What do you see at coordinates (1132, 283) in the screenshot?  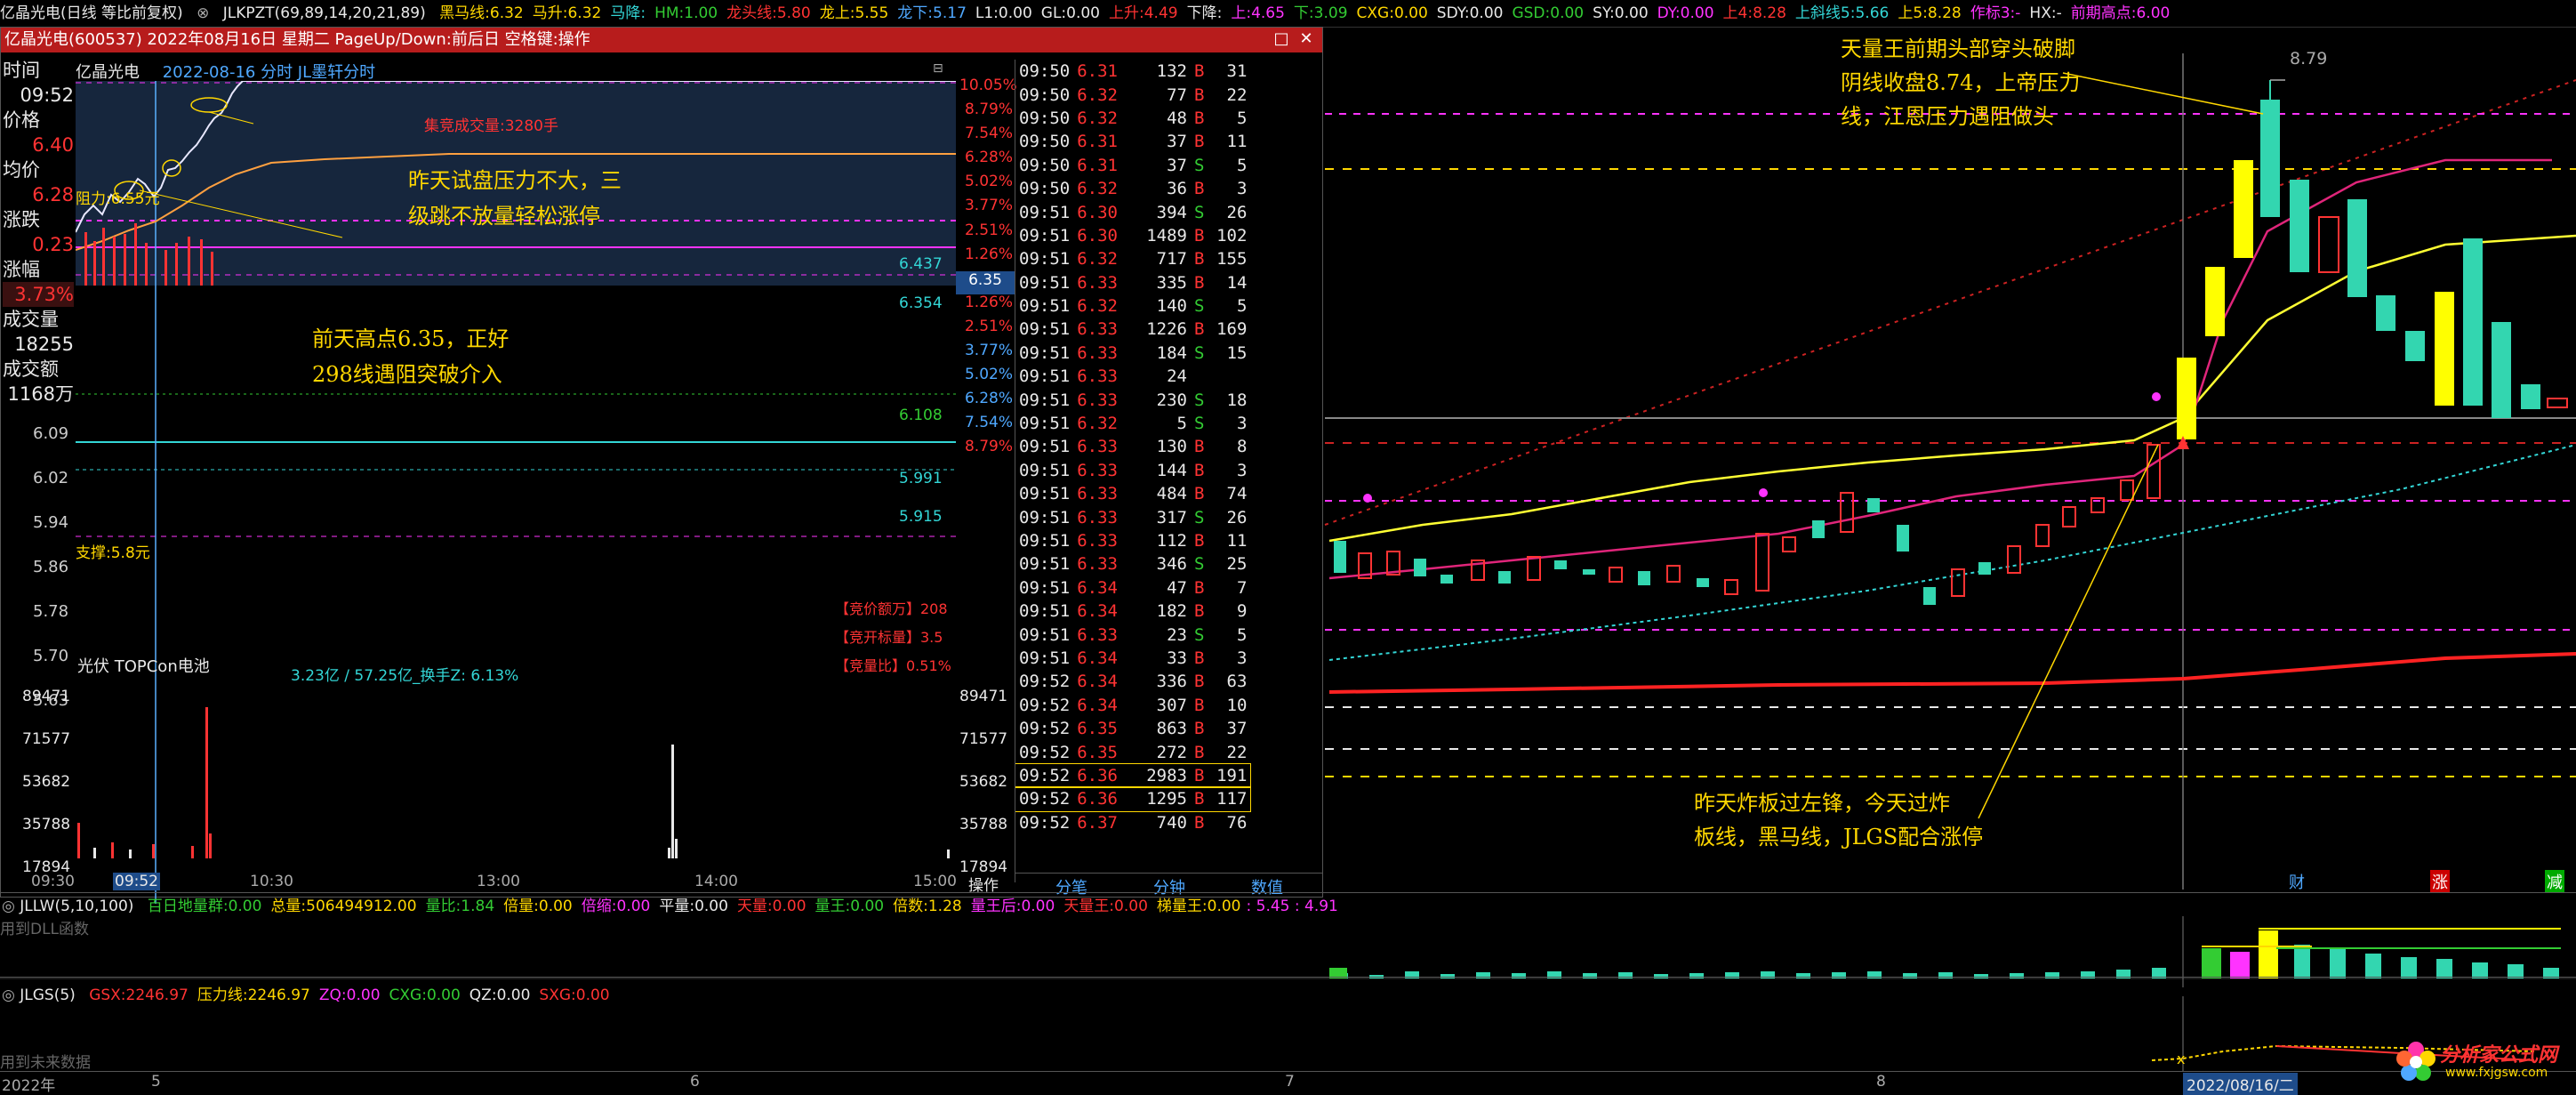 I see `table-row: 09:51 6.33 335 B 14` at bounding box center [1132, 283].